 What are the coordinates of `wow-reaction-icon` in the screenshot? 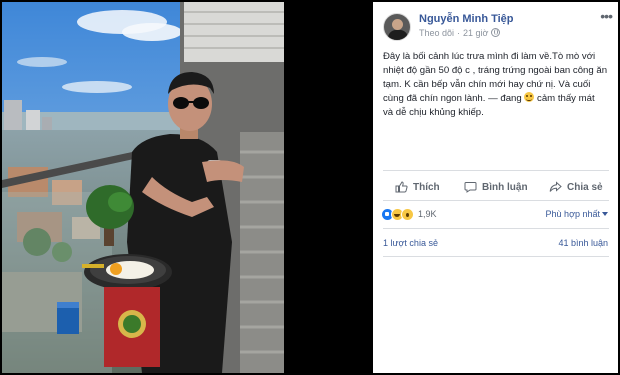 It's located at (407, 214).